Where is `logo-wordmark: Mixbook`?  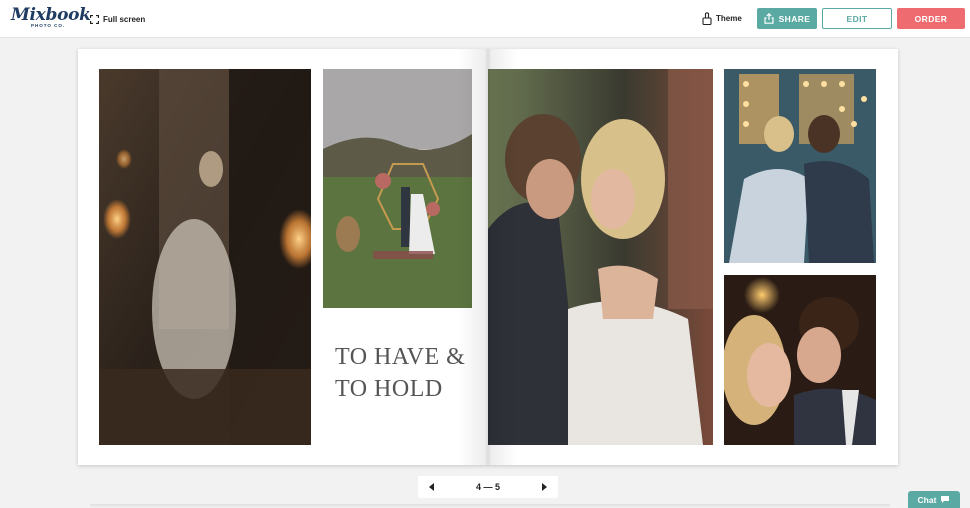 logo-wordmark: Mixbook is located at coordinates (51, 15).